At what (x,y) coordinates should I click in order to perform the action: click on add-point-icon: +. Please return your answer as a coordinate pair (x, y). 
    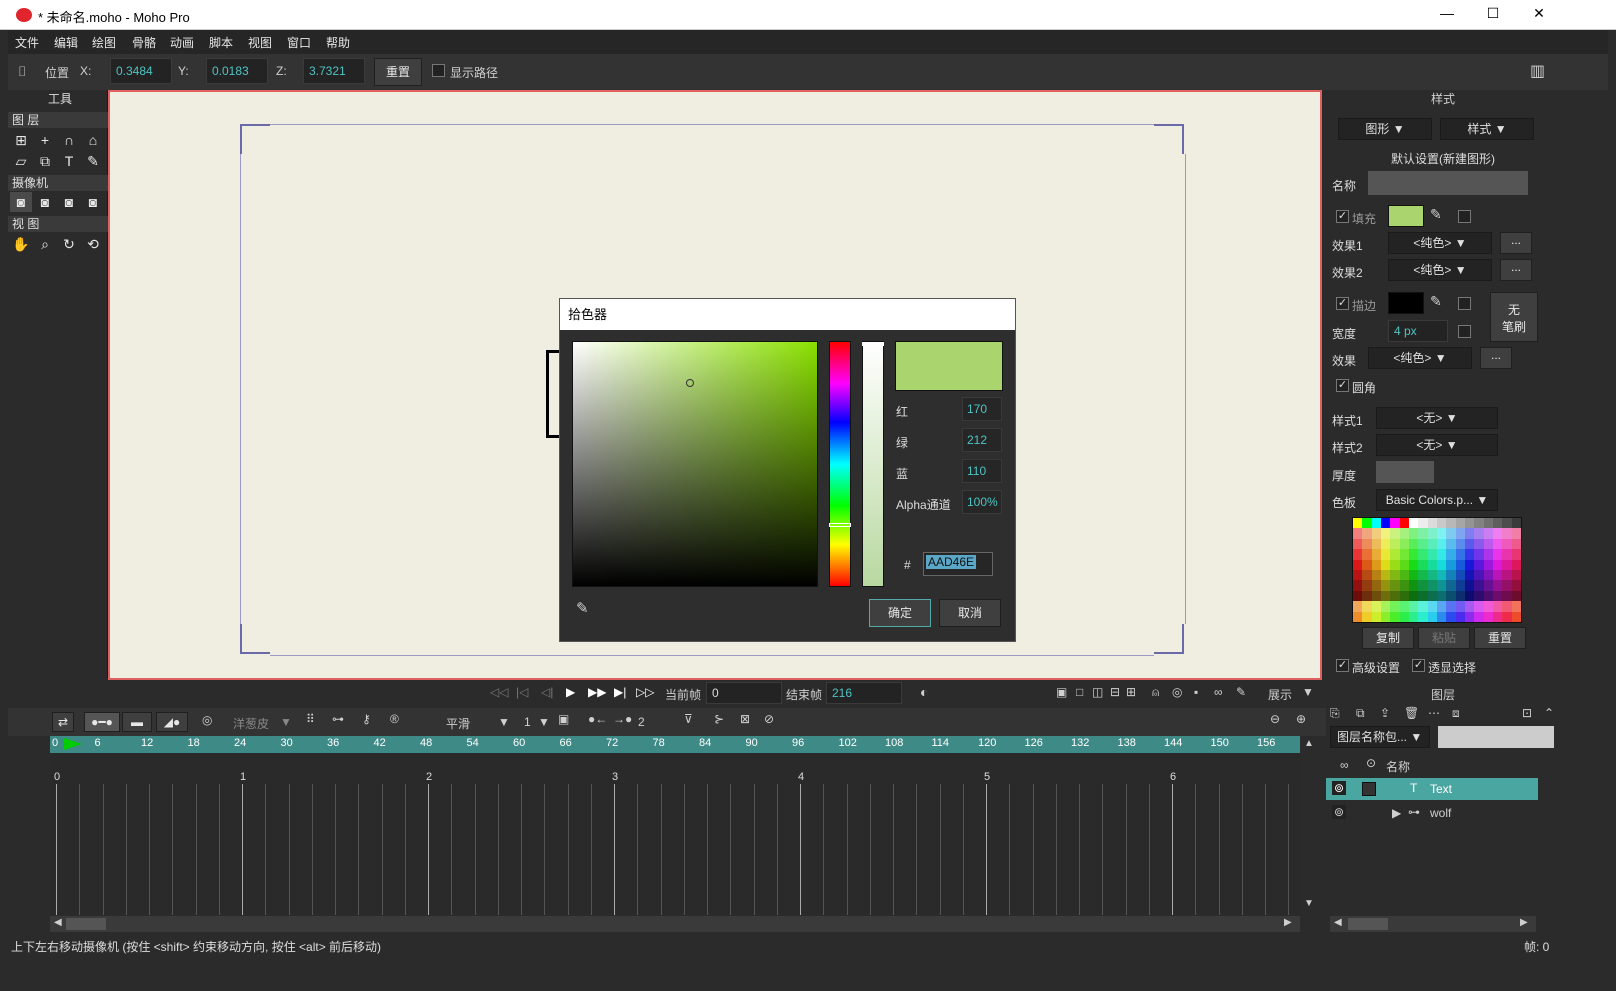
    Looking at the image, I should click on (45, 140).